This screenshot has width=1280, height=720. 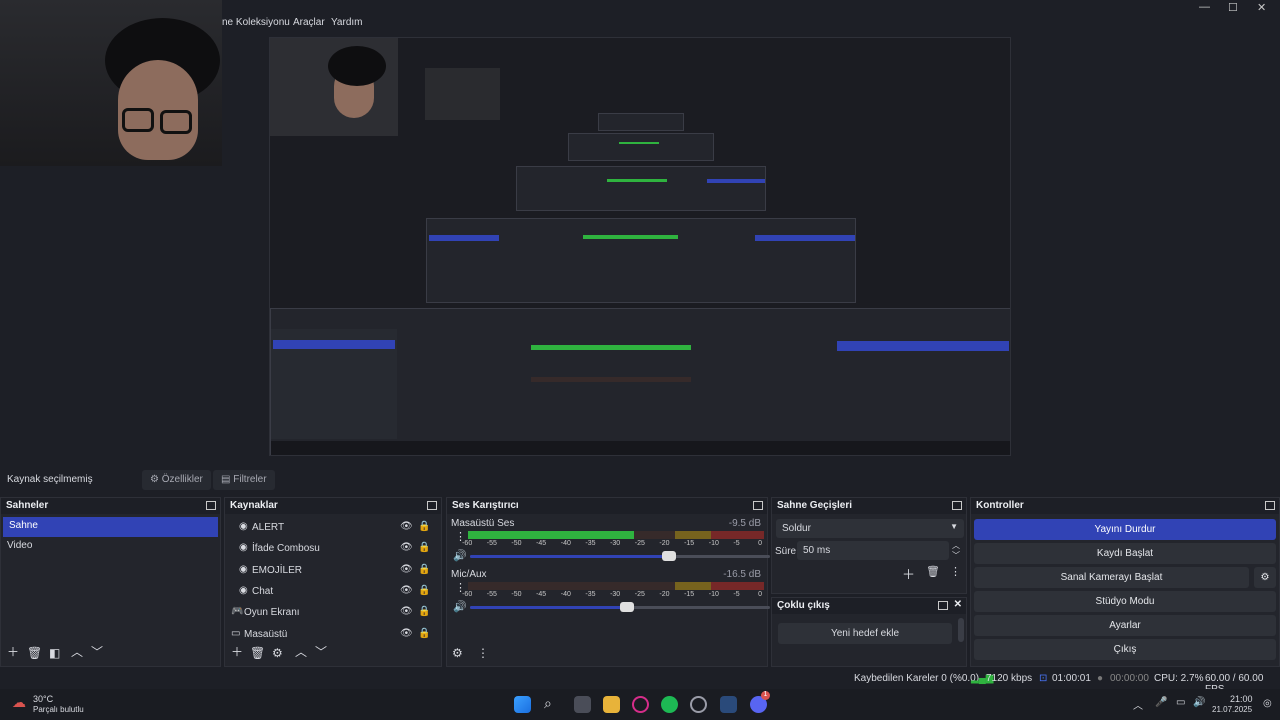 I want to click on transition-select: Soldur ▼, so click(x=870, y=528).